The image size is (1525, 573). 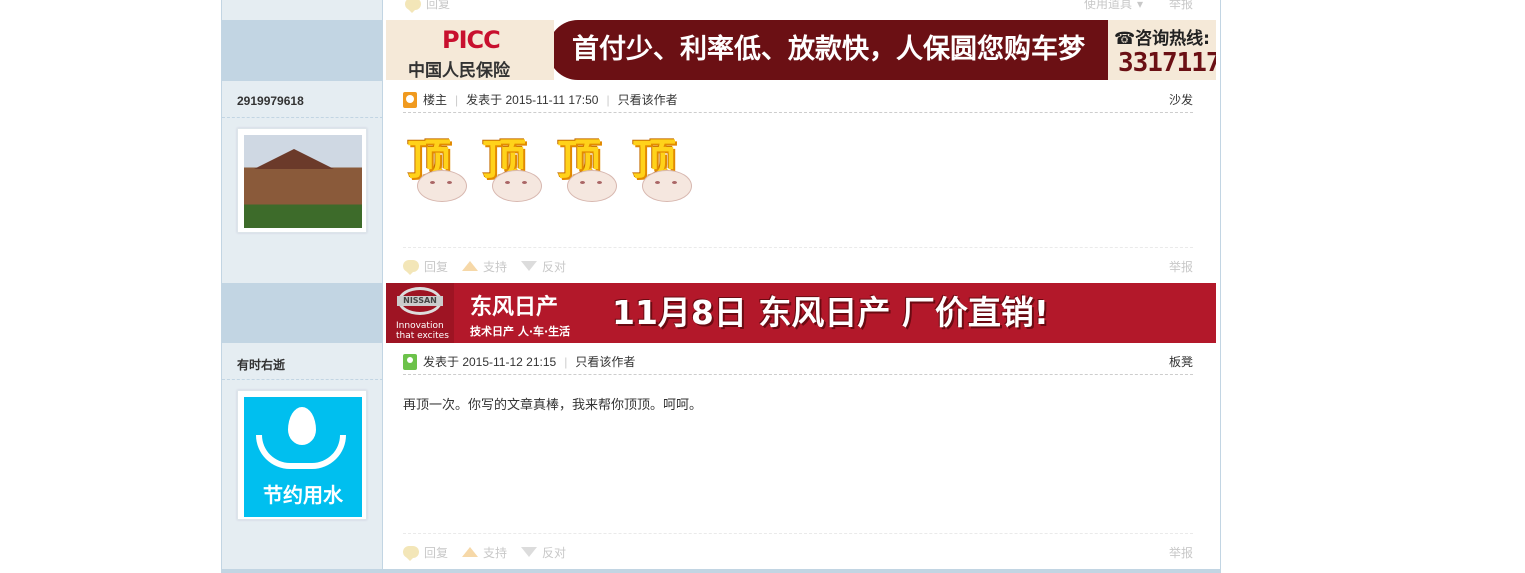 I want to click on host-icon, so click(x=410, y=100).